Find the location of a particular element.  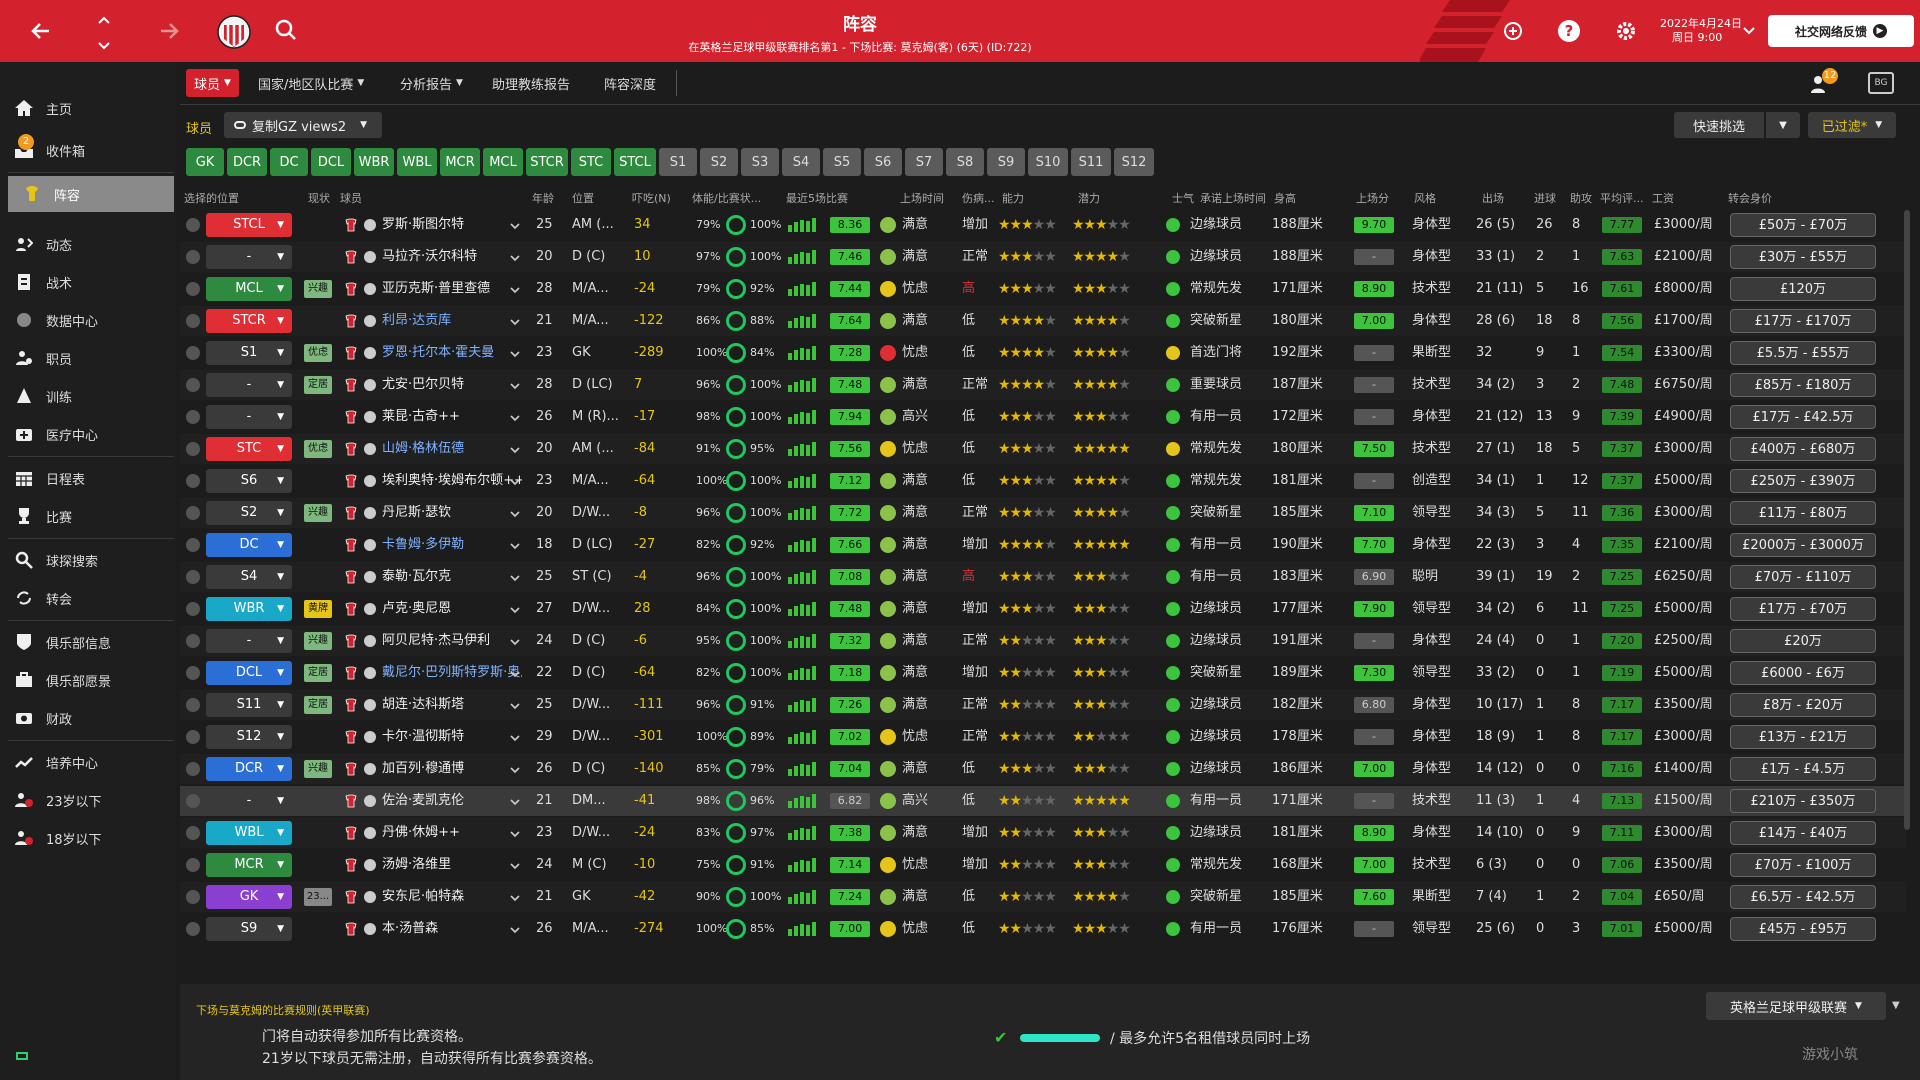

sidebar-item-transfers: 转会 is located at coordinates (88, 598).